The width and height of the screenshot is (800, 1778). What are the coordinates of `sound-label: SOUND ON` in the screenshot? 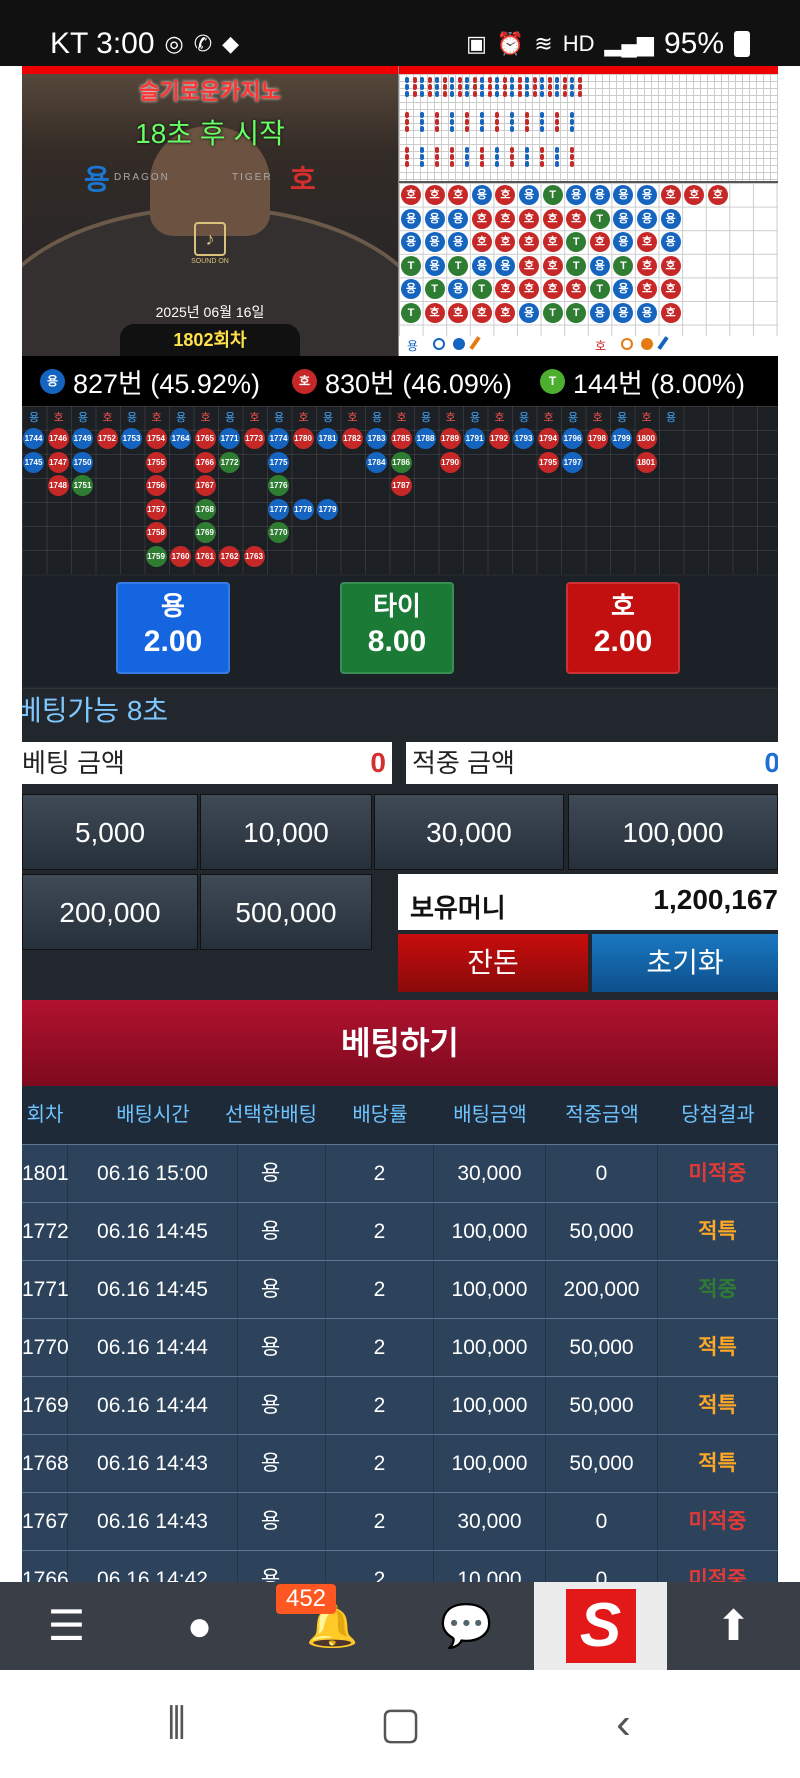 It's located at (210, 261).